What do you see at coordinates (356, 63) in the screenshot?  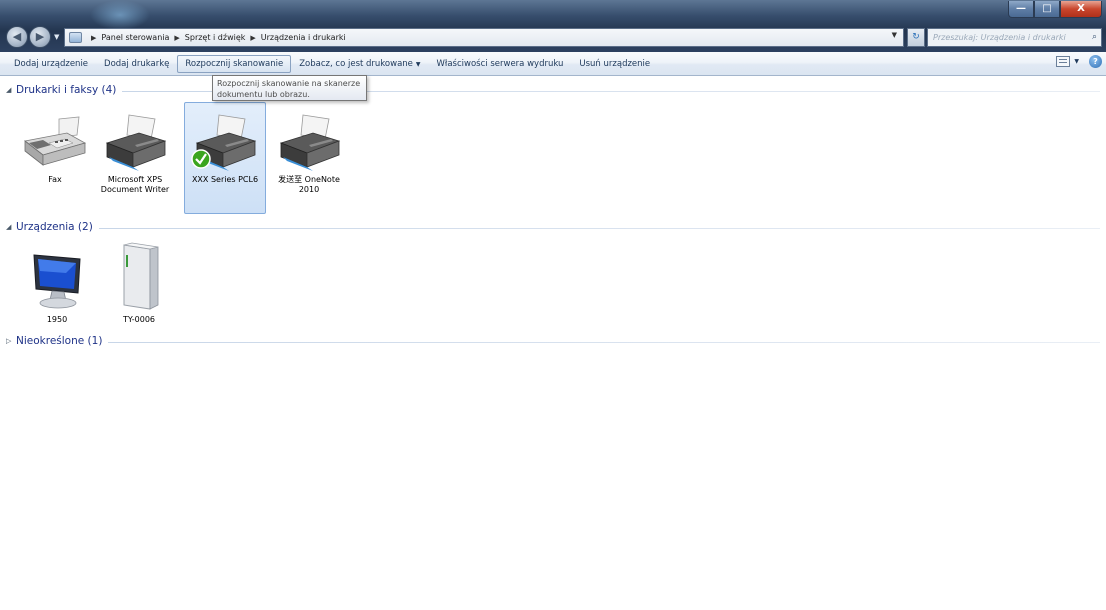 I see `see-whats-printing-label: Zobacz, co jest drukowane` at bounding box center [356, 63].